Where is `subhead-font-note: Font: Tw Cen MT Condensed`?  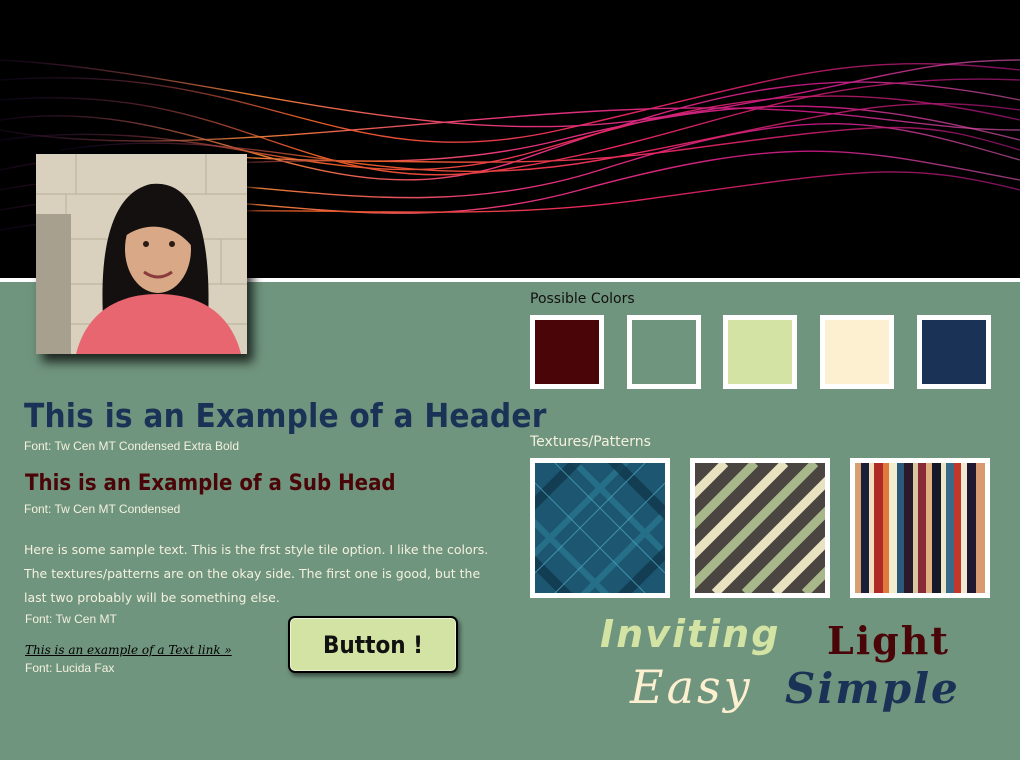
subhead-font-note: Font: Tw Cen MT Condensed is located at coordinates (102, 509).